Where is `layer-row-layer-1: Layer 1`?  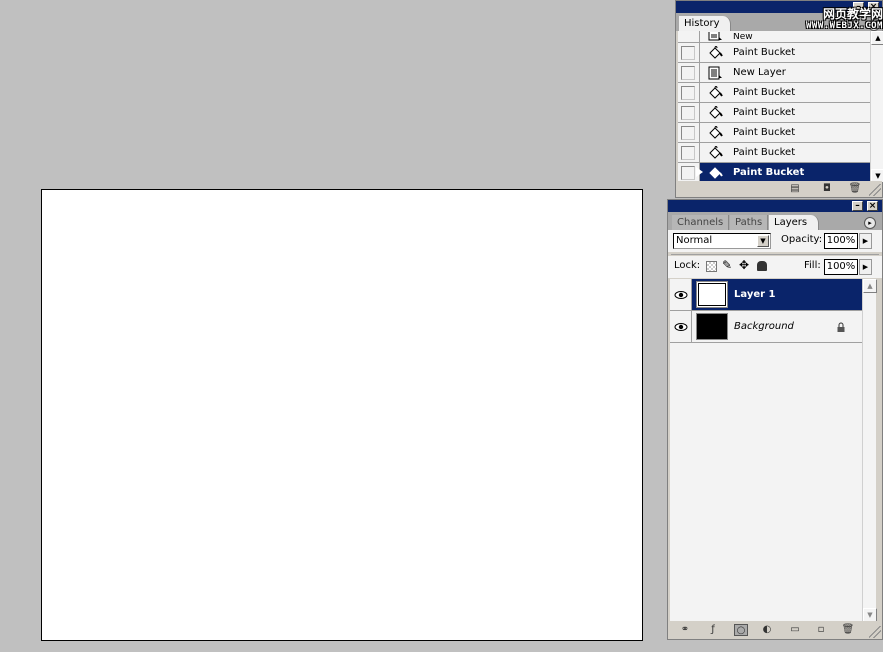
layer-row-layer-1: Layer 1 is located at coordinates (766, 295).